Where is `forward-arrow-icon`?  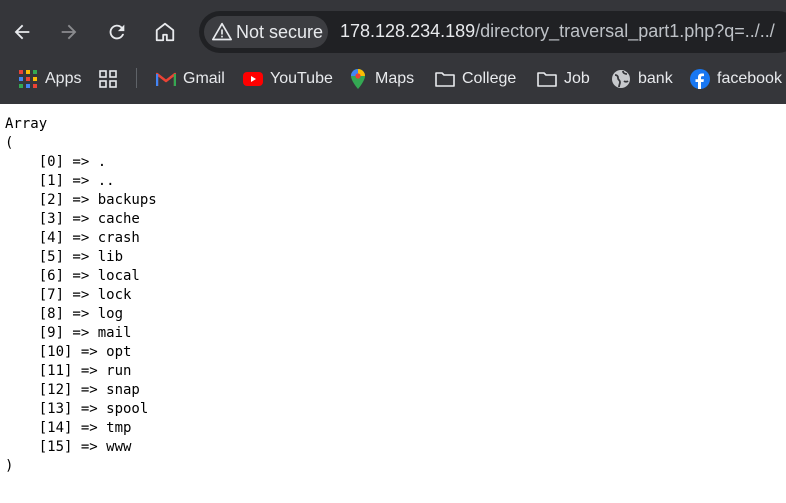 forward-arrow-icon is located at coordinates (69, 32).